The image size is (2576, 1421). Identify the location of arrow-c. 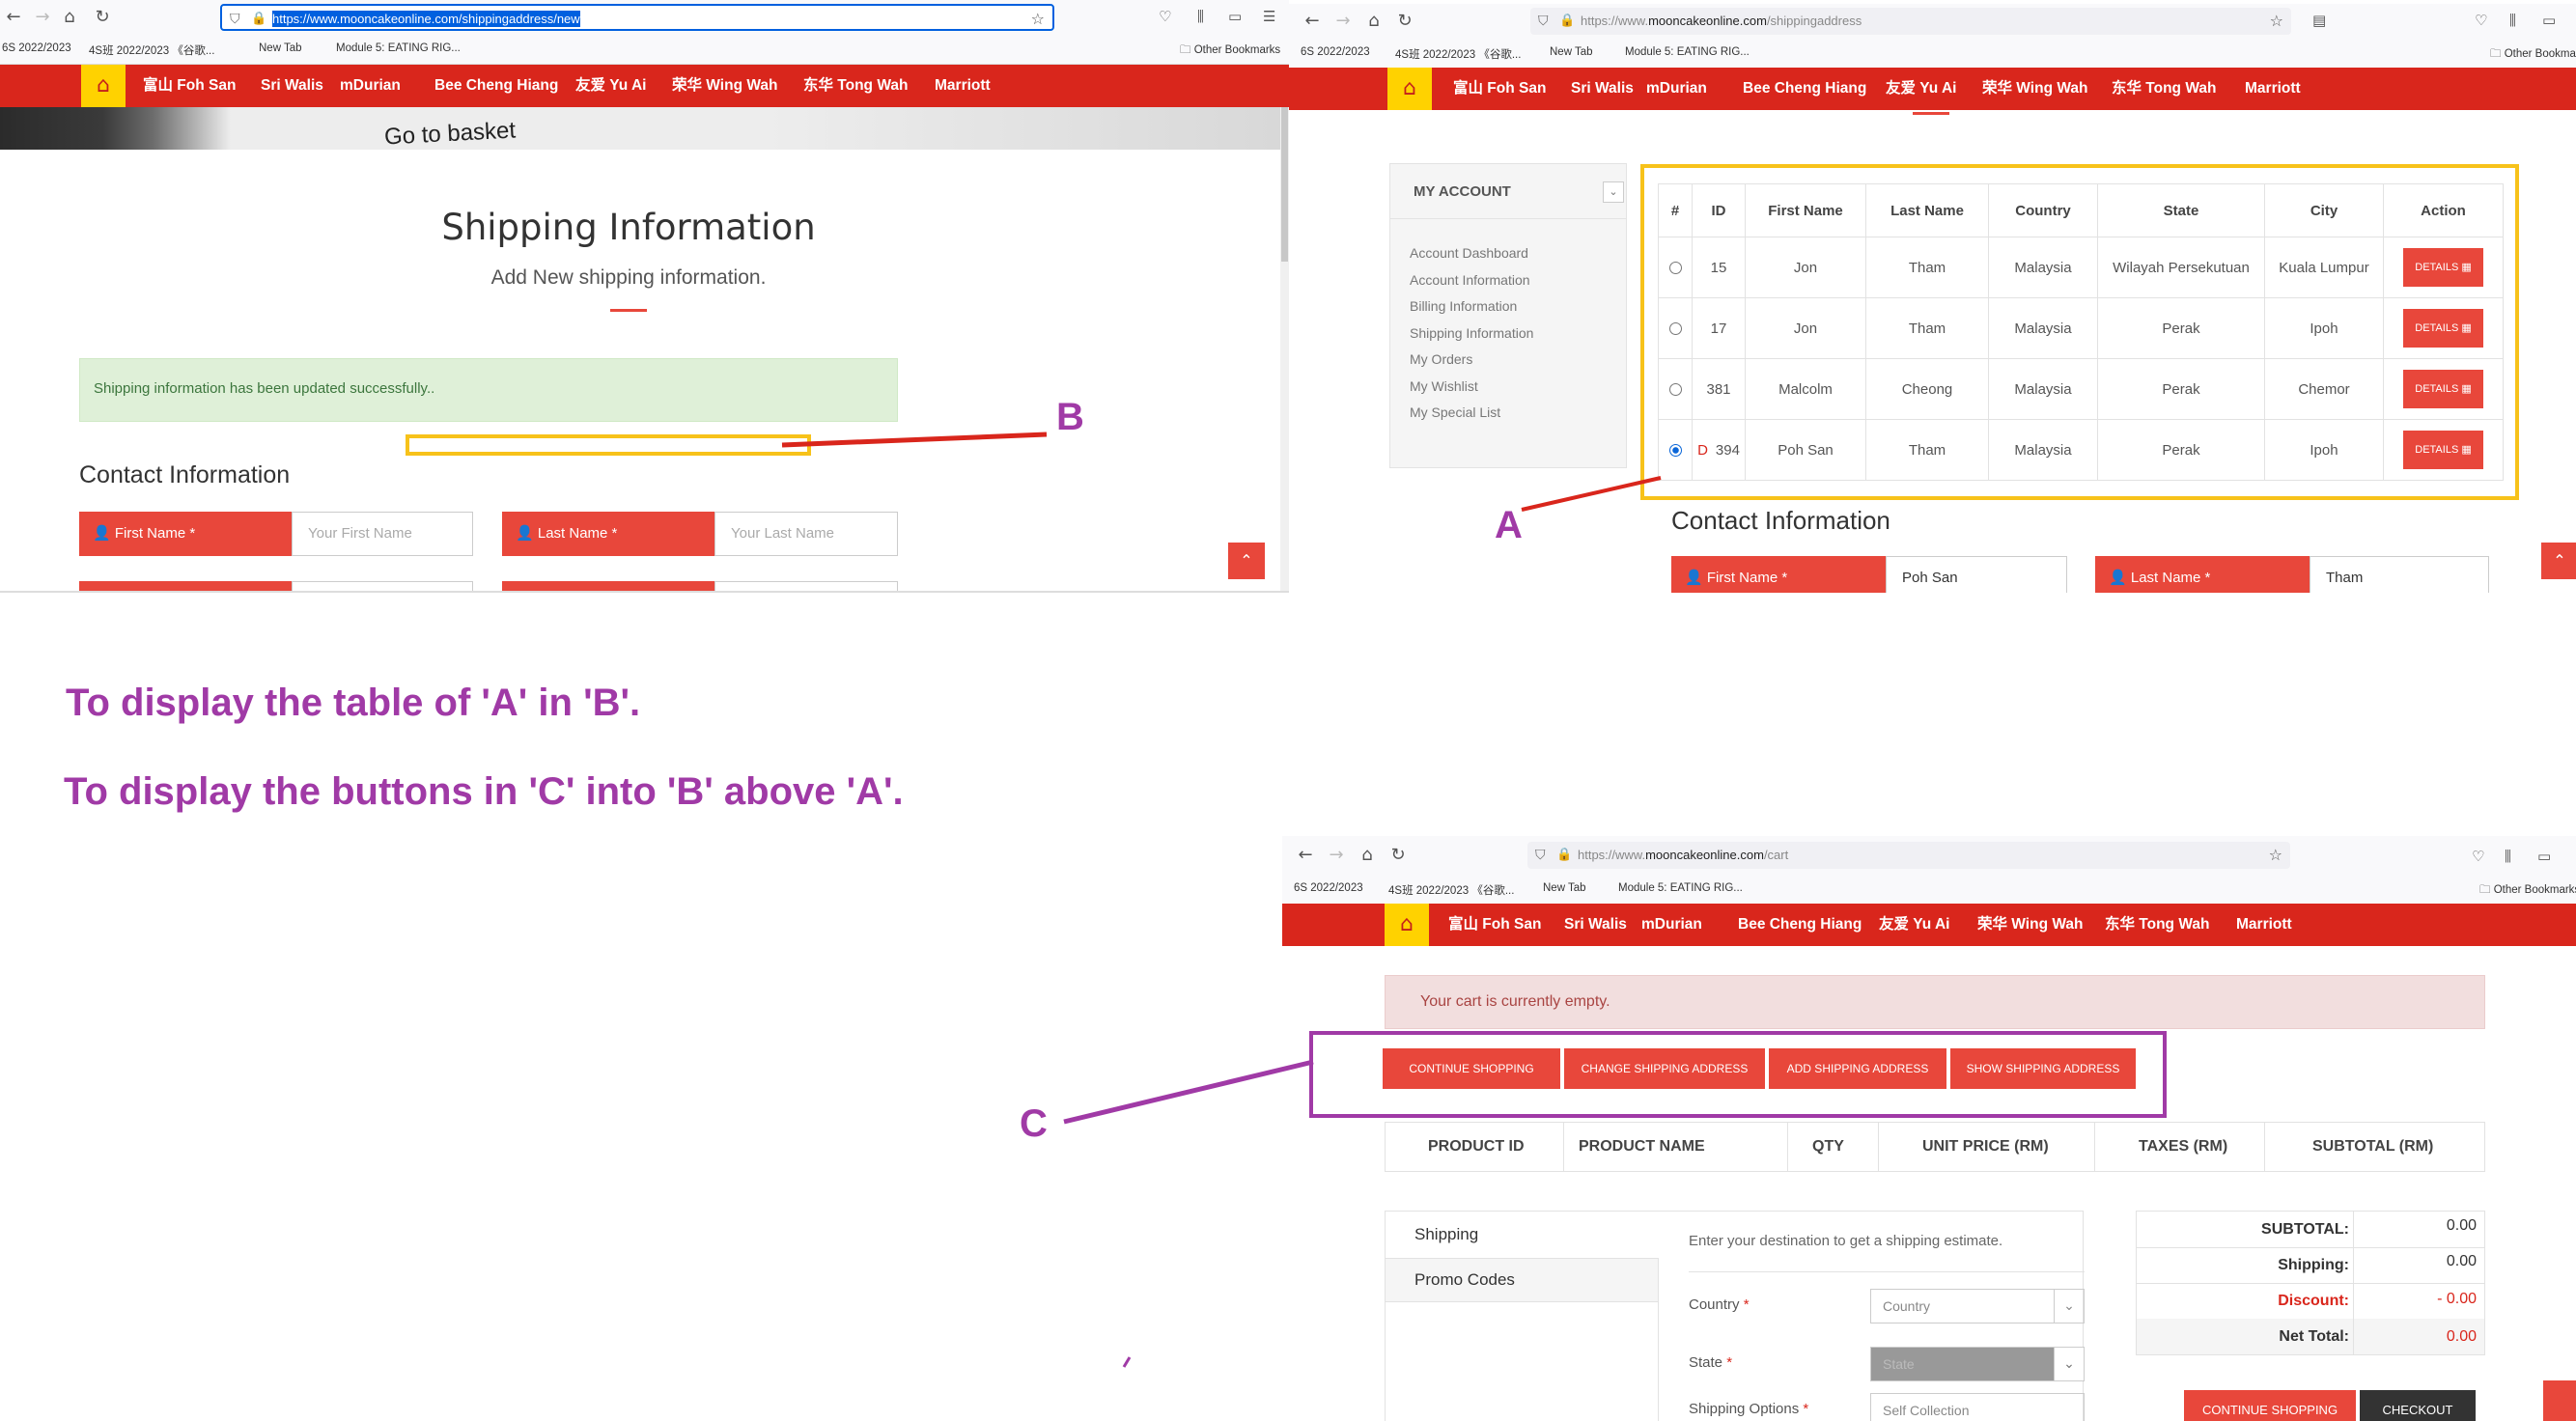
(1189, 1092).